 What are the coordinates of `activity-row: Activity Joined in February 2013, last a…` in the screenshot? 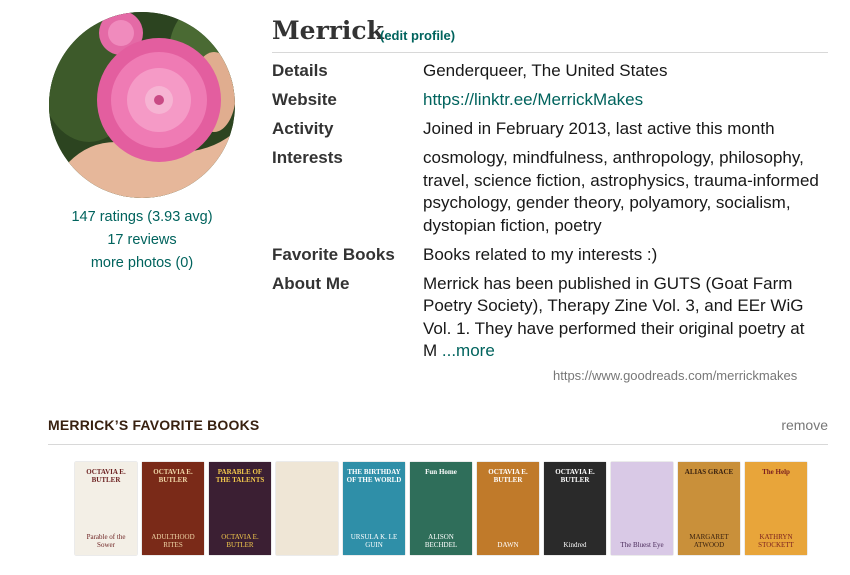 It's located at (550, 129).